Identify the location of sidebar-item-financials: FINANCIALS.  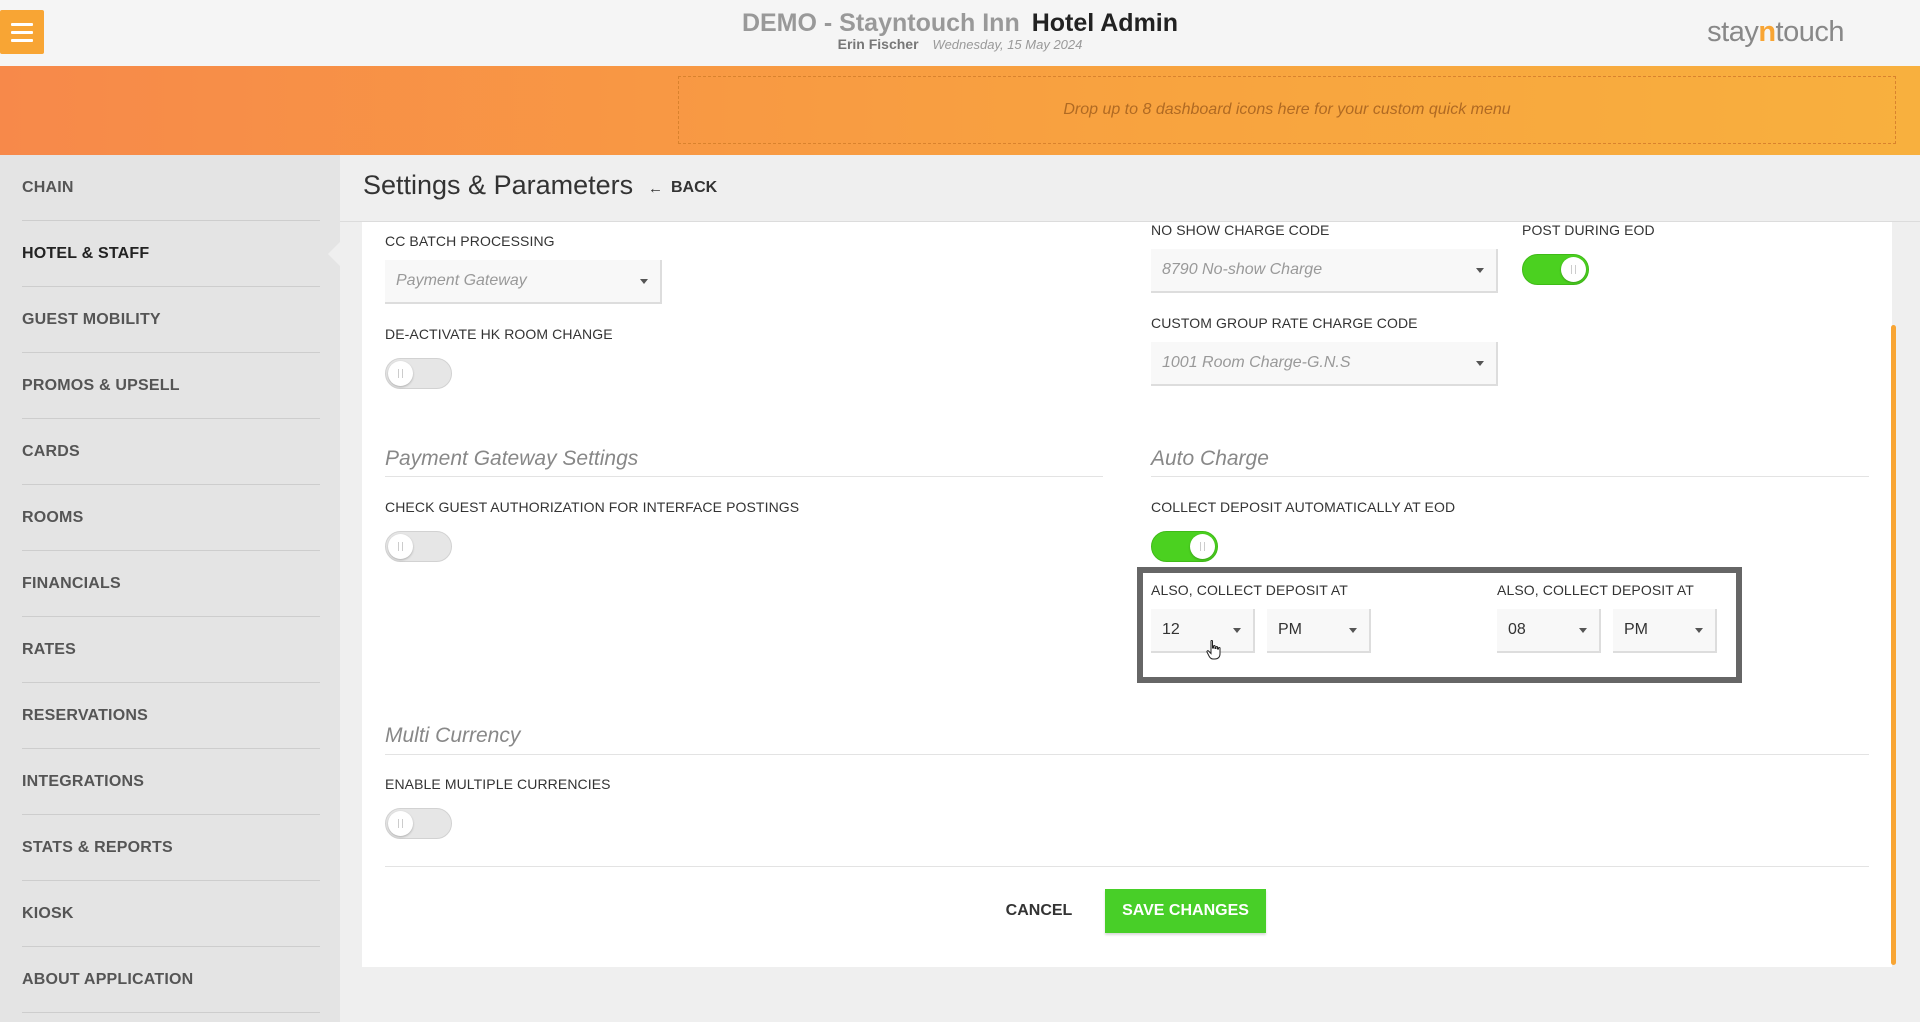
(171, 584).